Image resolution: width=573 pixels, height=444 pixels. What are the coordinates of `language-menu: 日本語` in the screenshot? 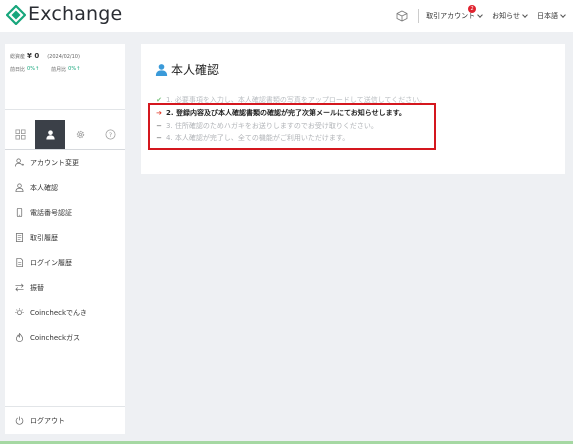 It's located at (551, 16).